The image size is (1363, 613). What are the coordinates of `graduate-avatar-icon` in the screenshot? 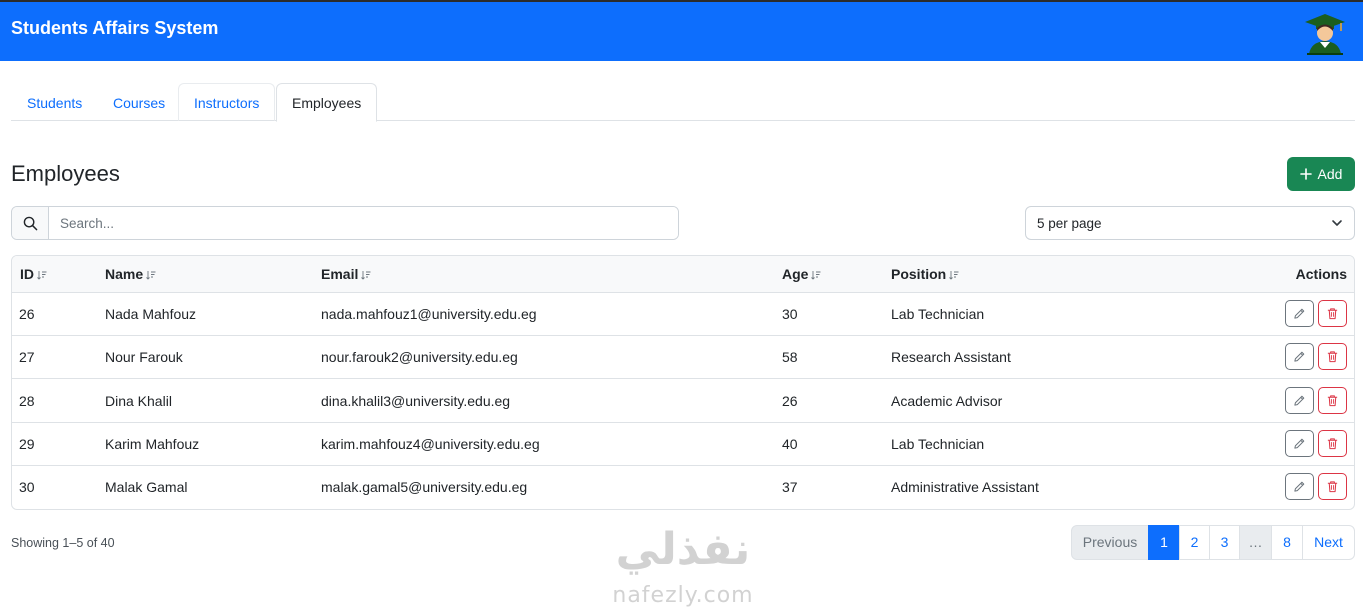 It's located at (1325, 34).